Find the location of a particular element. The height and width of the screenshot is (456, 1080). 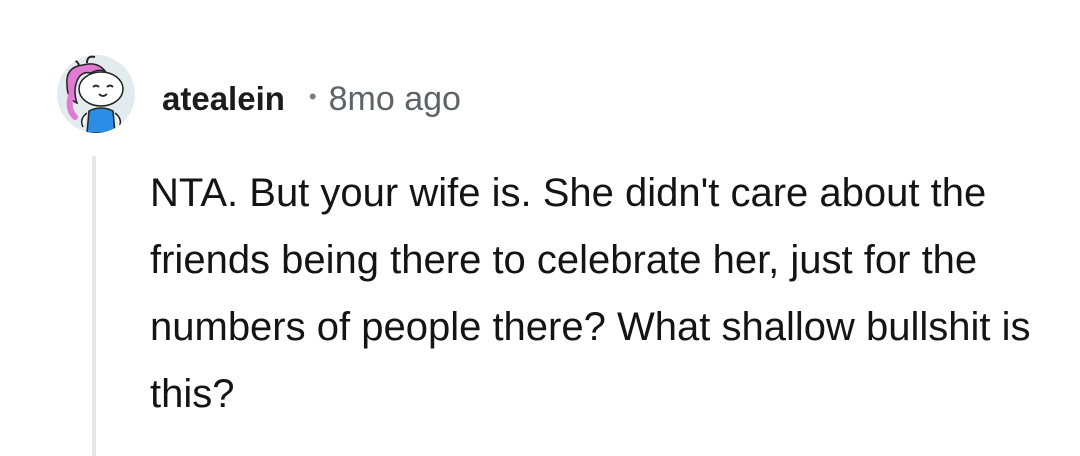

comment-timestamp: 8mo ago is located at coordinates (394, 98).